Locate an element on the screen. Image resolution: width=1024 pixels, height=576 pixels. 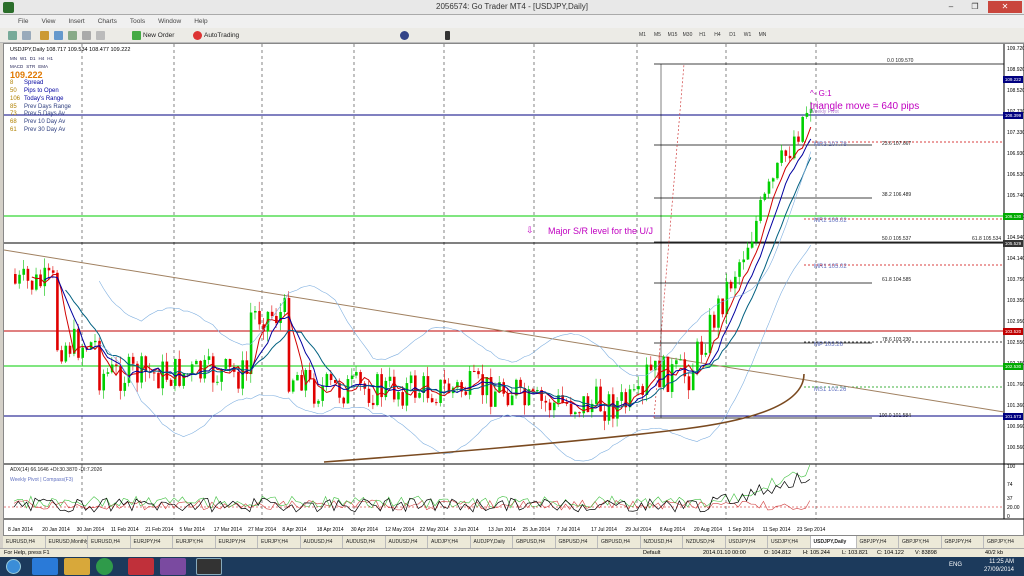
chart-tab: AUDJPY,Daily is located at coordinates (492, 542).